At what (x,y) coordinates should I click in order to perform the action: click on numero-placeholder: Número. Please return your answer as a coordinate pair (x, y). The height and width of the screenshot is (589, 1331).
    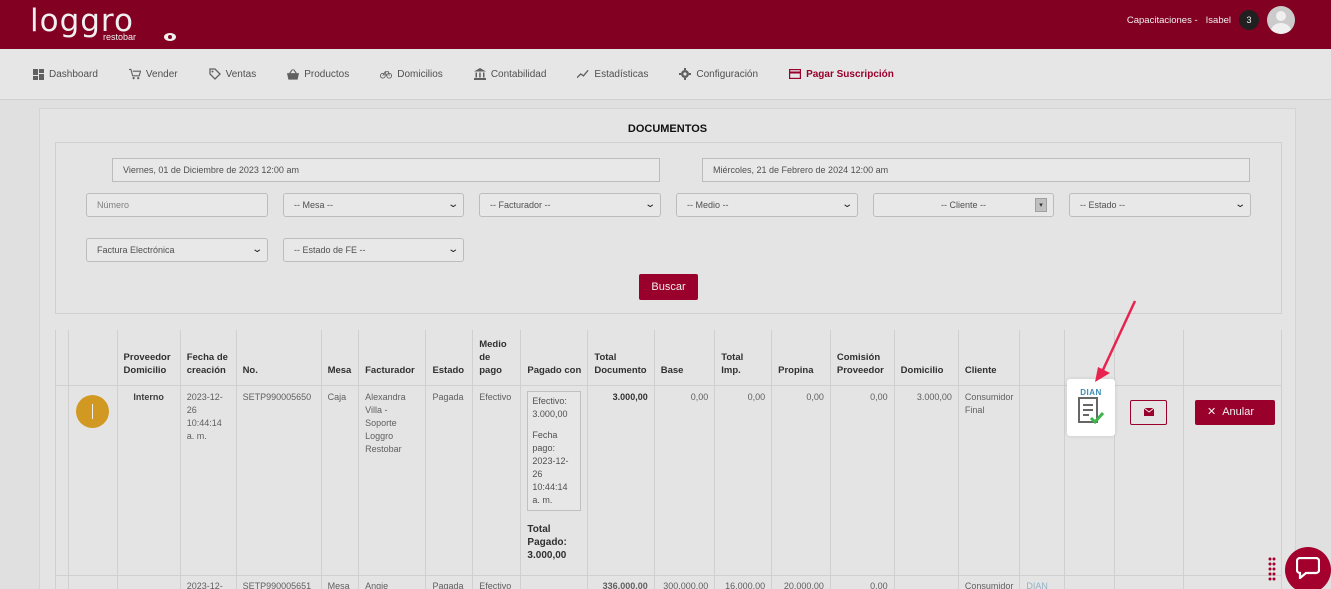
    Looking at the image, I should click on (113, 205).